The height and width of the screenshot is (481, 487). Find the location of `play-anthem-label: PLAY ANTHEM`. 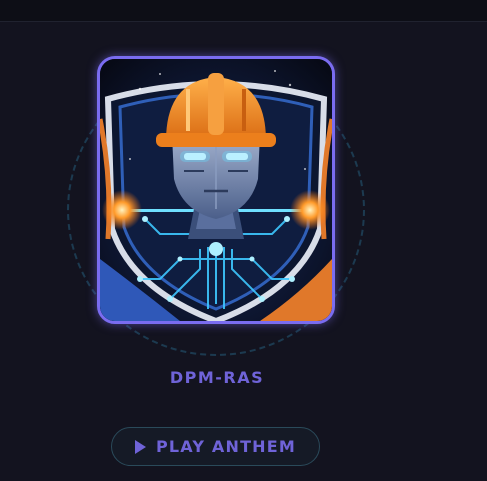

play-anthem-label: PLAY ANTHEM is located at coordinates (226, 446).